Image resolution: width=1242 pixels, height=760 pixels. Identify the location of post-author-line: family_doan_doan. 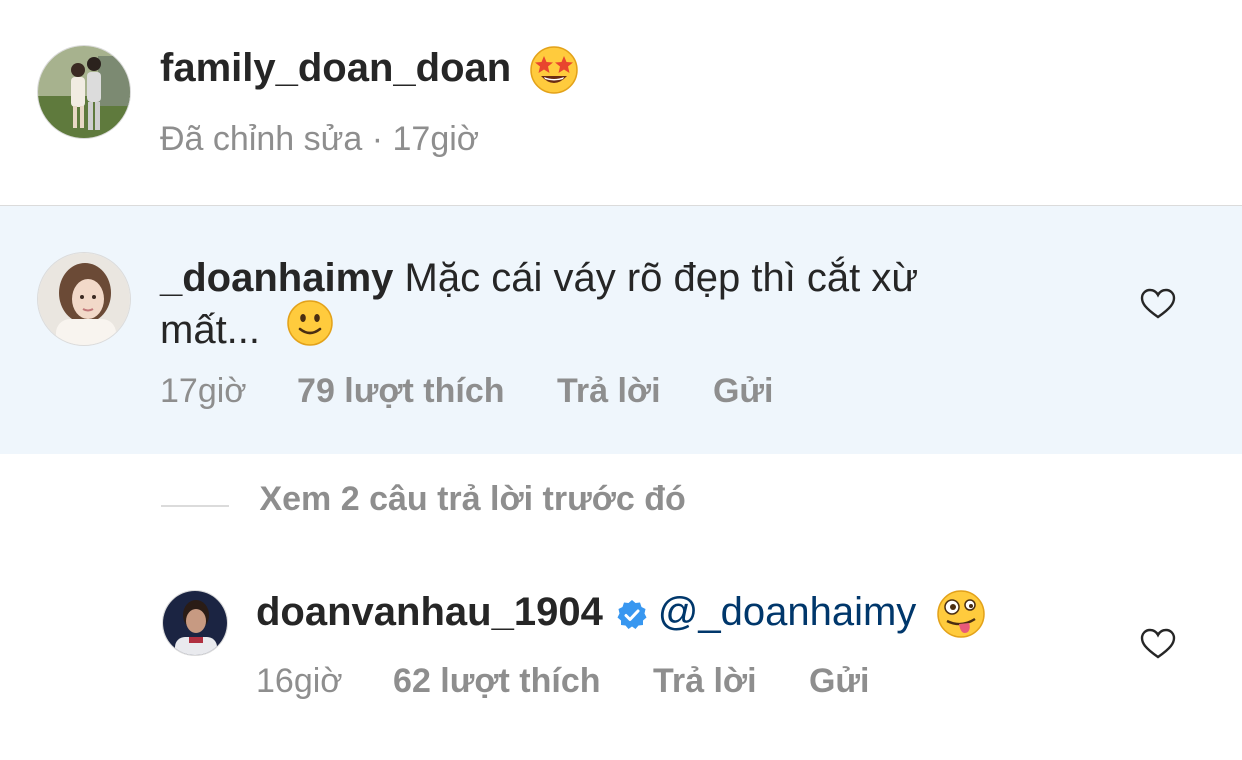
(370, 73).